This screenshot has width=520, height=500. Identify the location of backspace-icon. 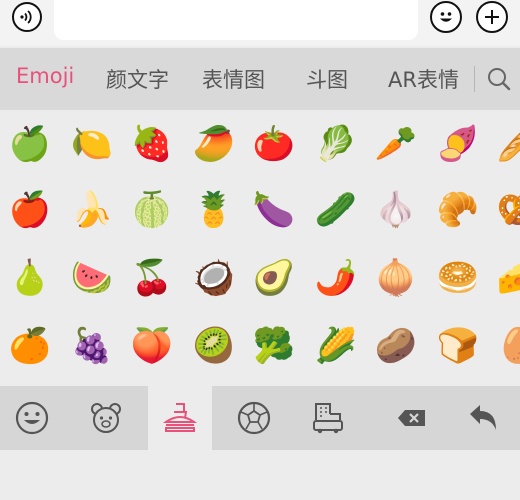
(411, 418).